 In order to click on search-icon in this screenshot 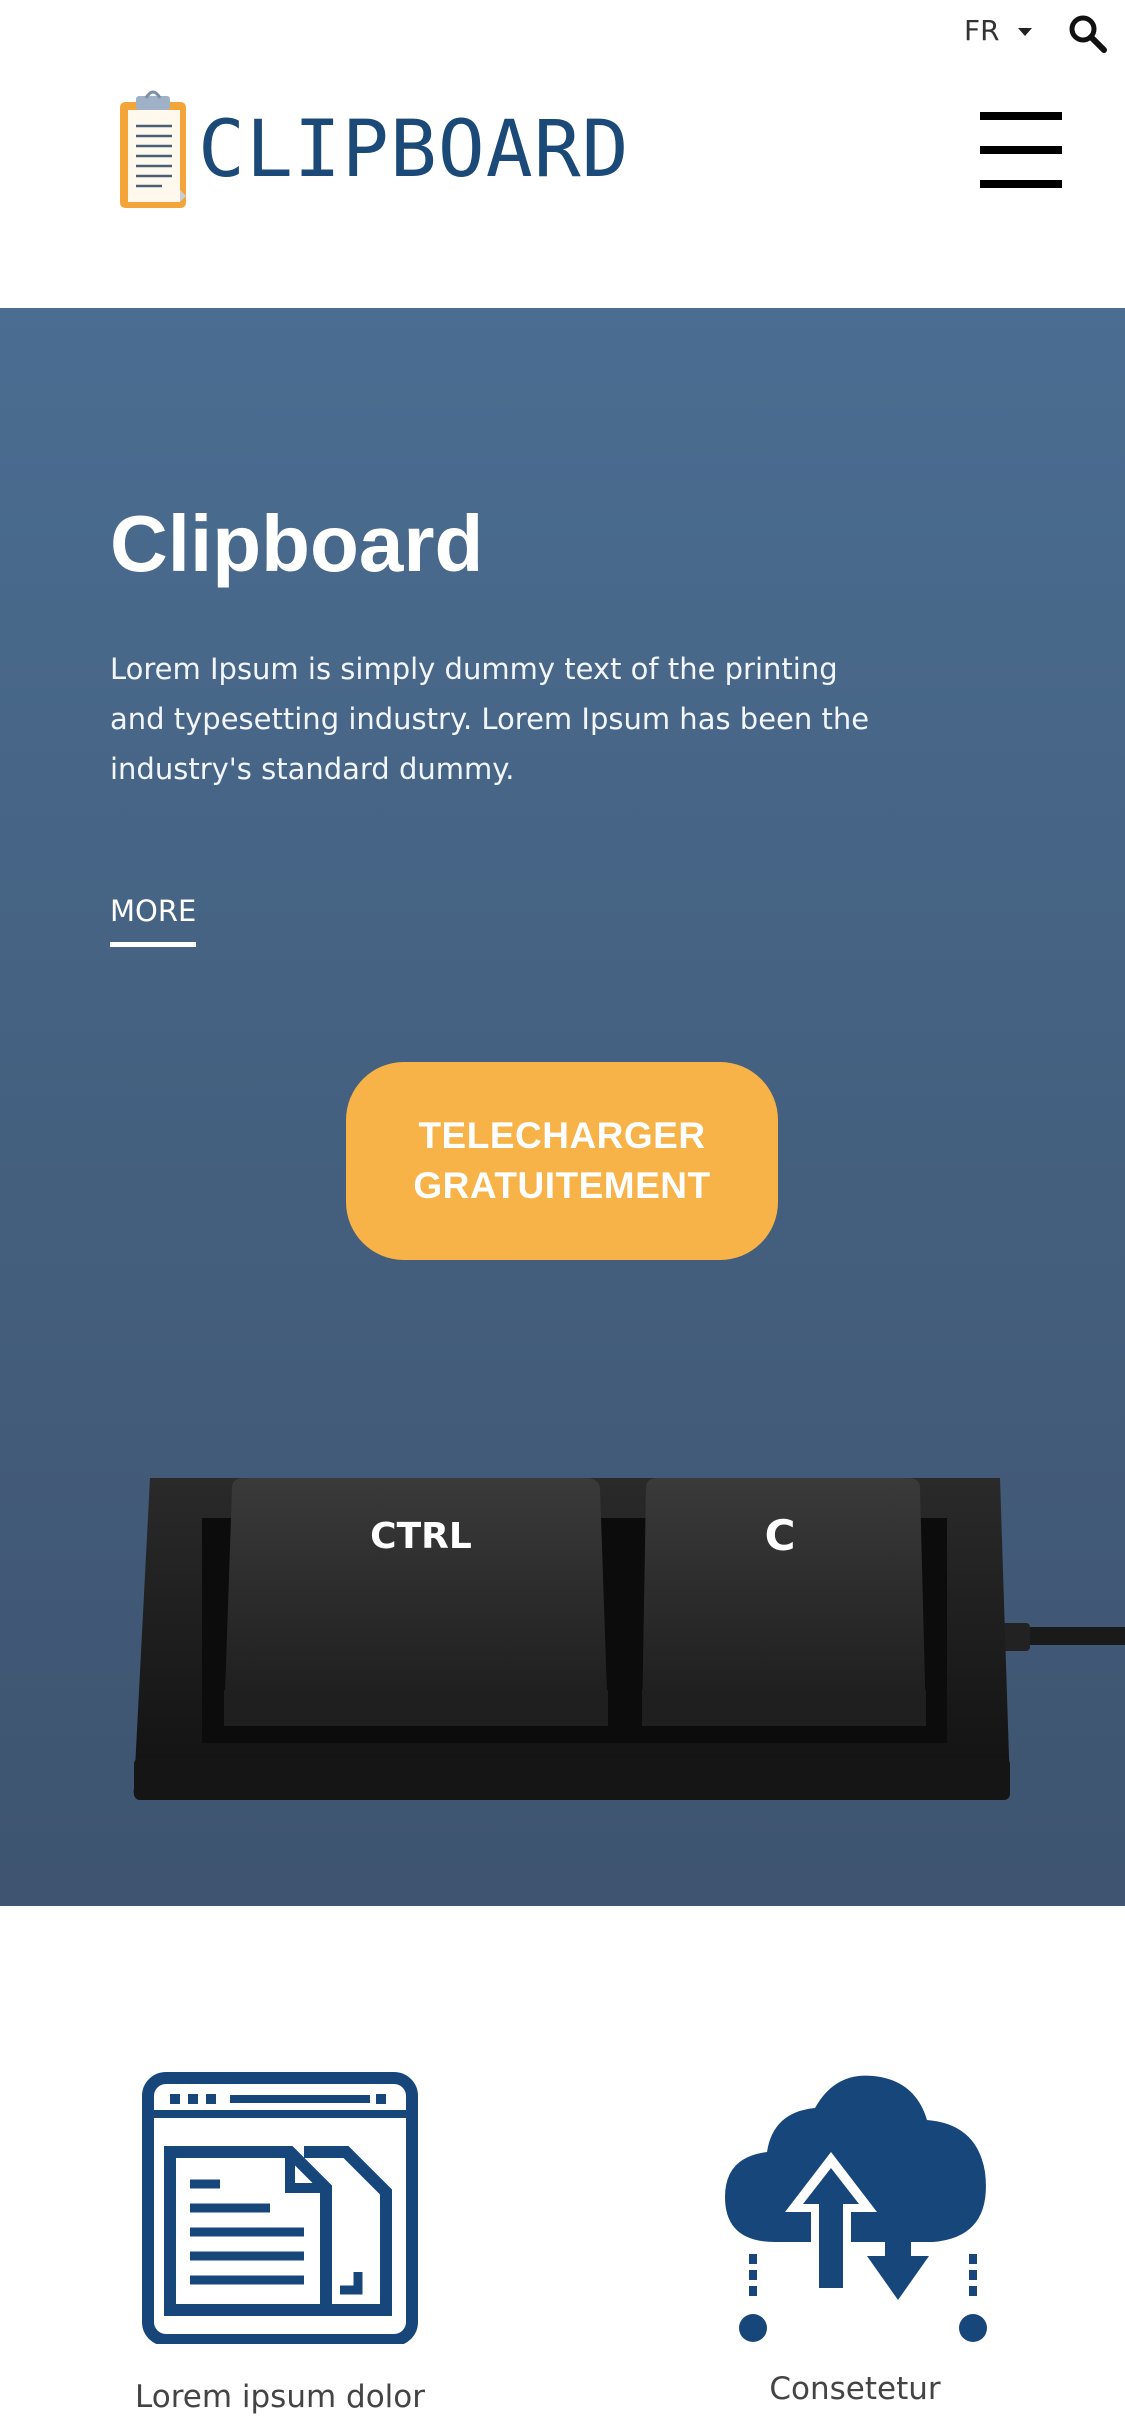, I will do `click(1088, 34)`.